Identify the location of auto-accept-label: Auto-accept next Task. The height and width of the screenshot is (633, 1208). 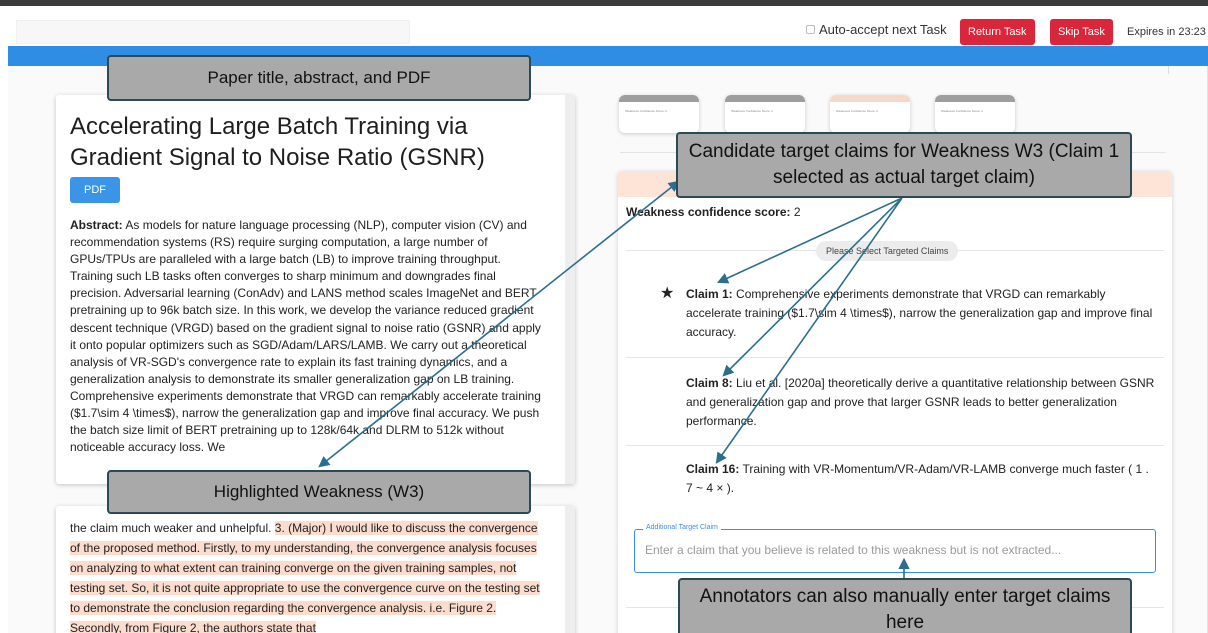
(883, 29).